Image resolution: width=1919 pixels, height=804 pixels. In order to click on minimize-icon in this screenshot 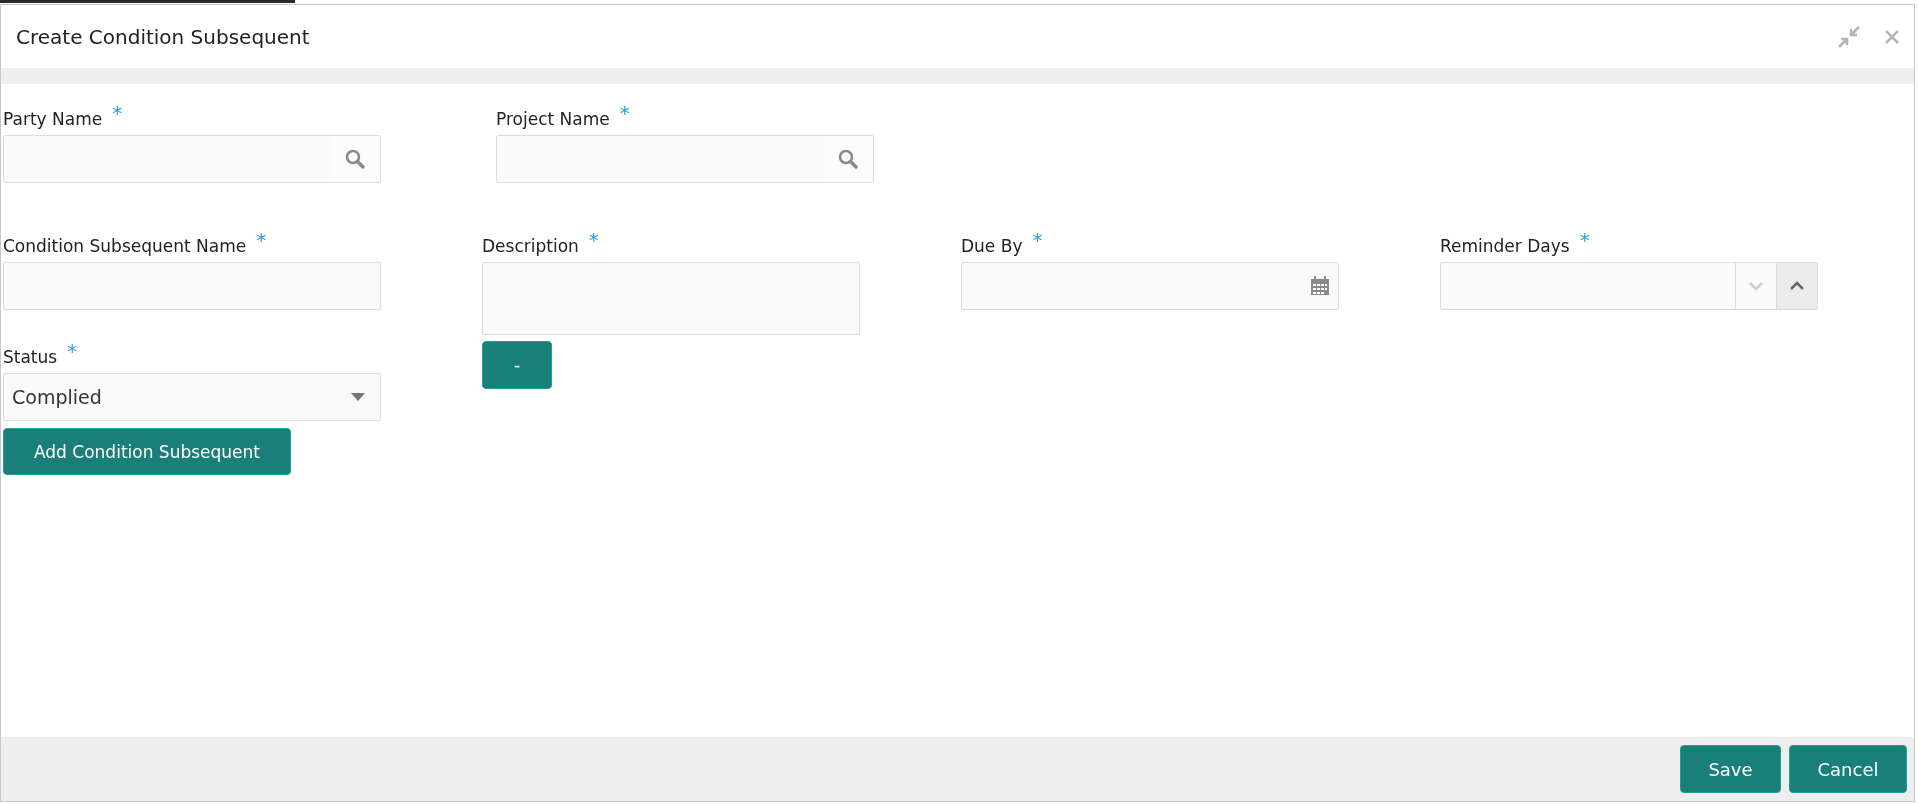, I will do `click(1849, 36)`.